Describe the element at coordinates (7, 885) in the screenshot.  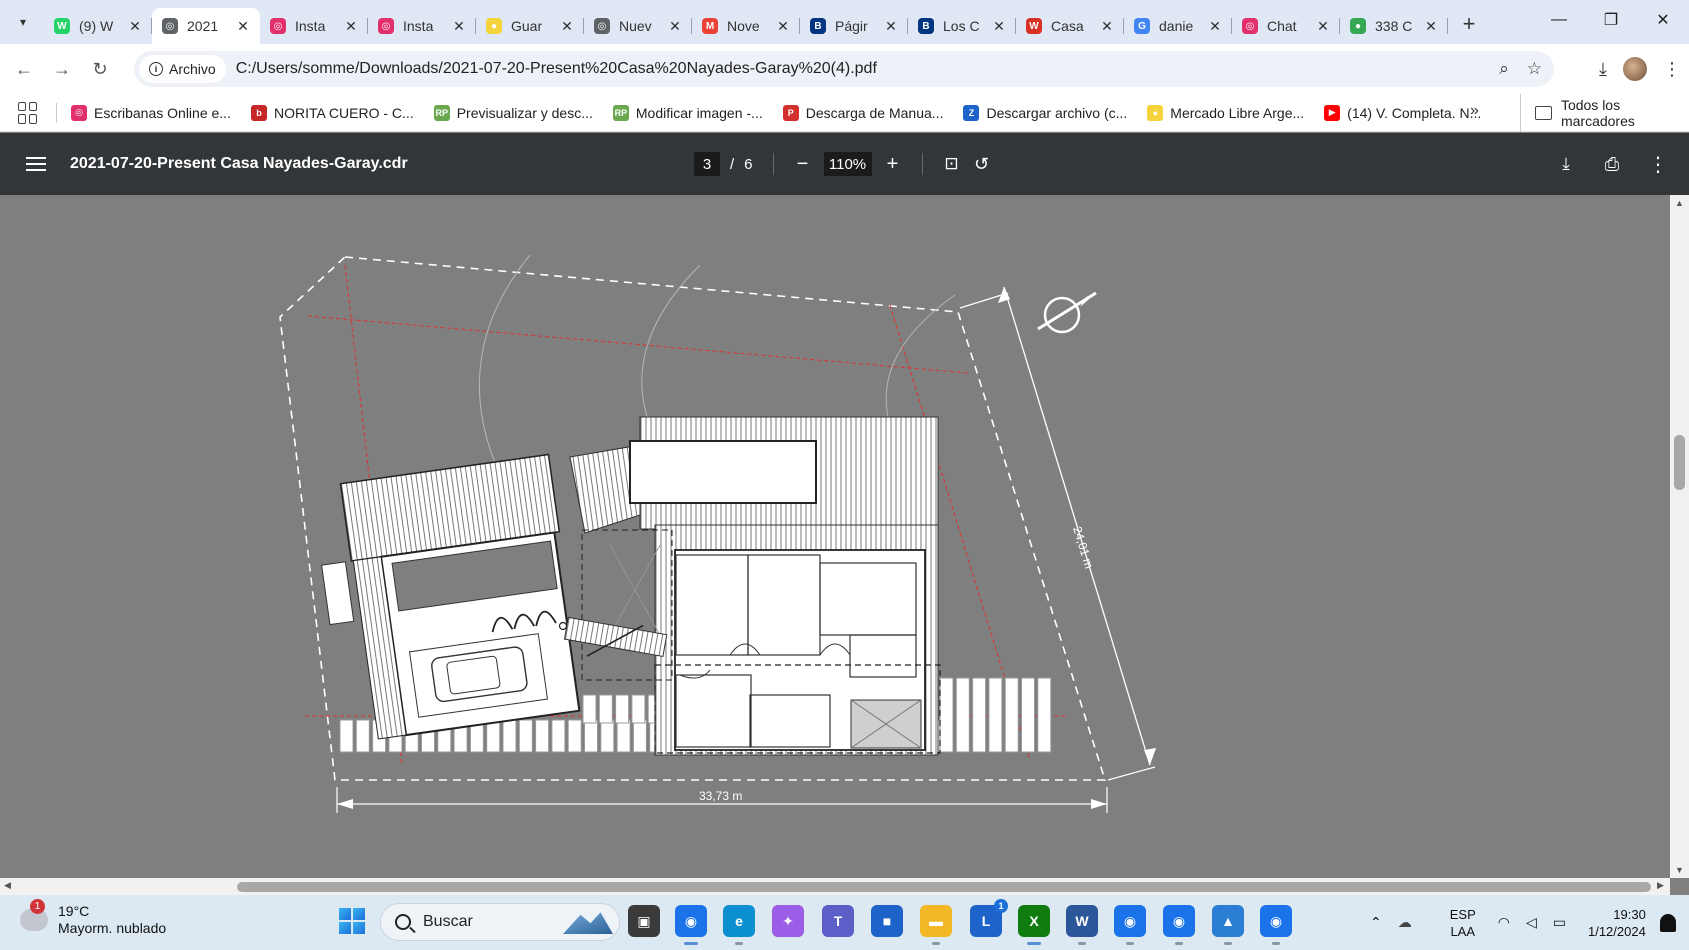
I see `scroll-left-arrow-icon: ◀` at that location.